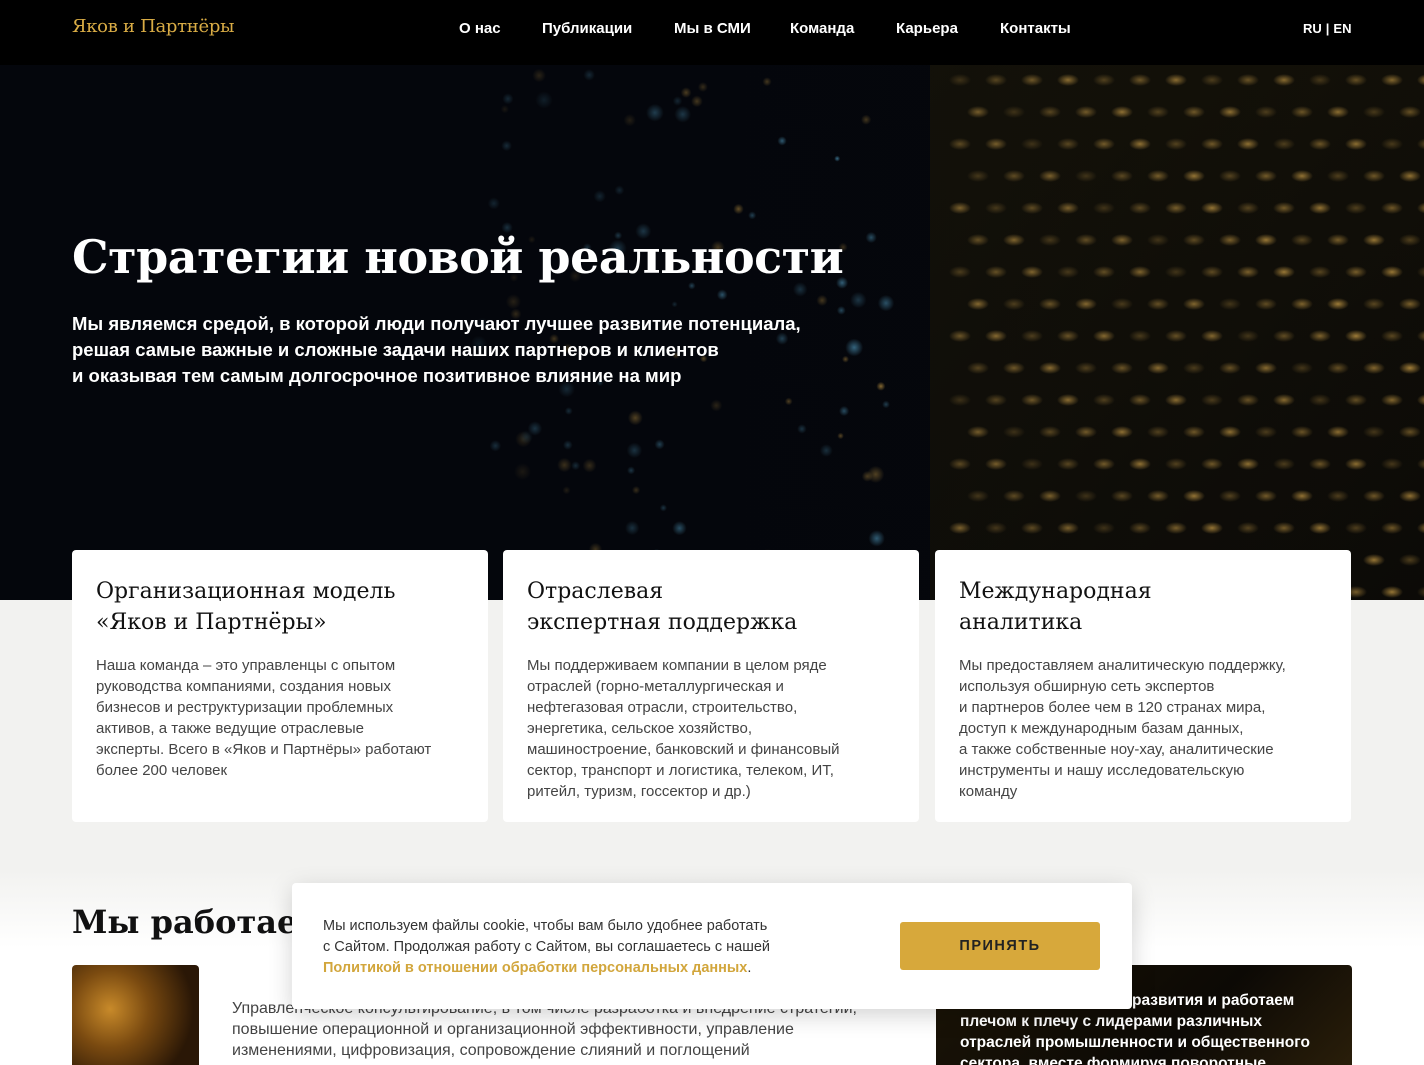 The image size is (1424, 1065). What do you see at coordinates (1135, 1042) in the screenshot?
I see `dark-card-text-line: отраслей промышленности и общественного` at bounding box center [1135, 1042].